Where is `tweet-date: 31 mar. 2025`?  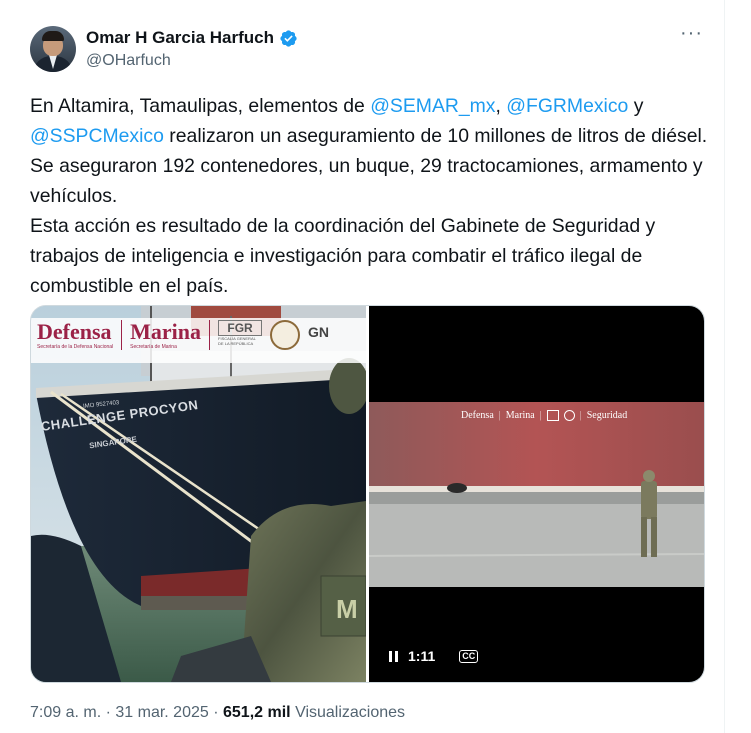
tweet-date: 31 mar. 2025 is located at coordinates (161, 712).